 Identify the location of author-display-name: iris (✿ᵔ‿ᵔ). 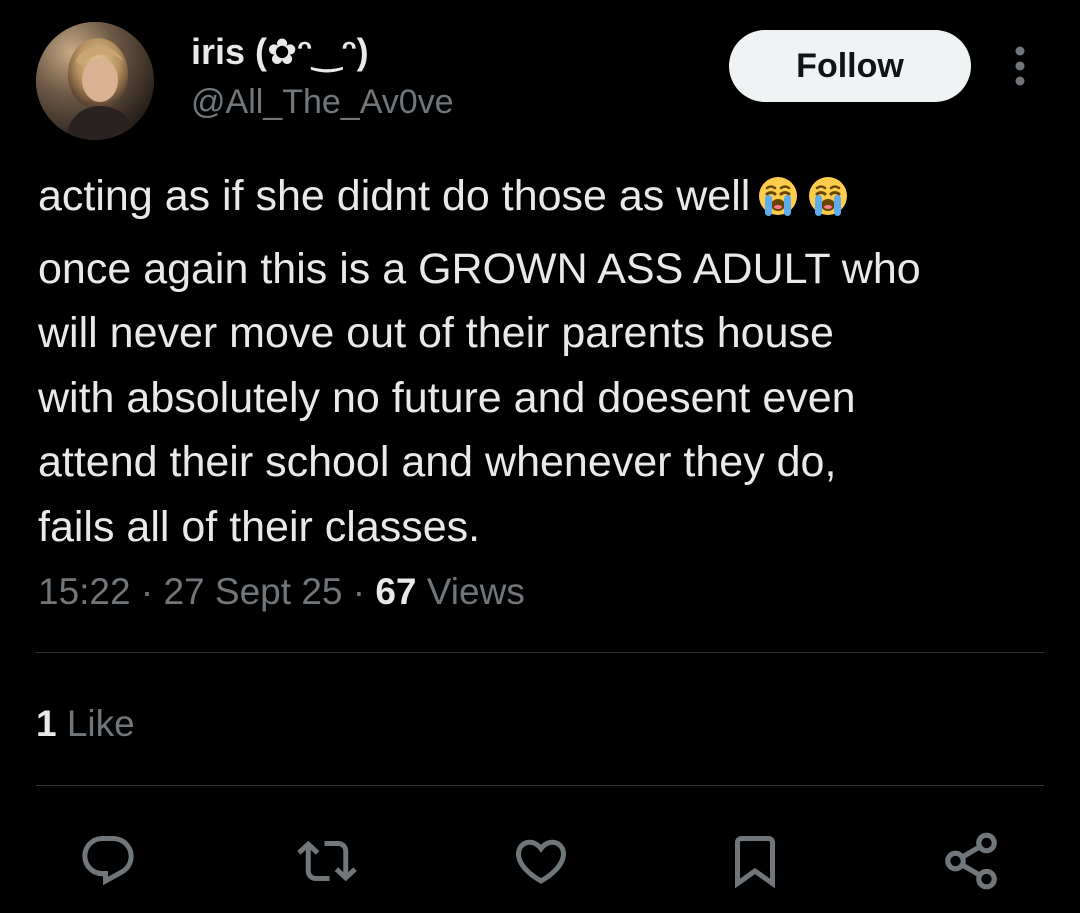
(280, 52).